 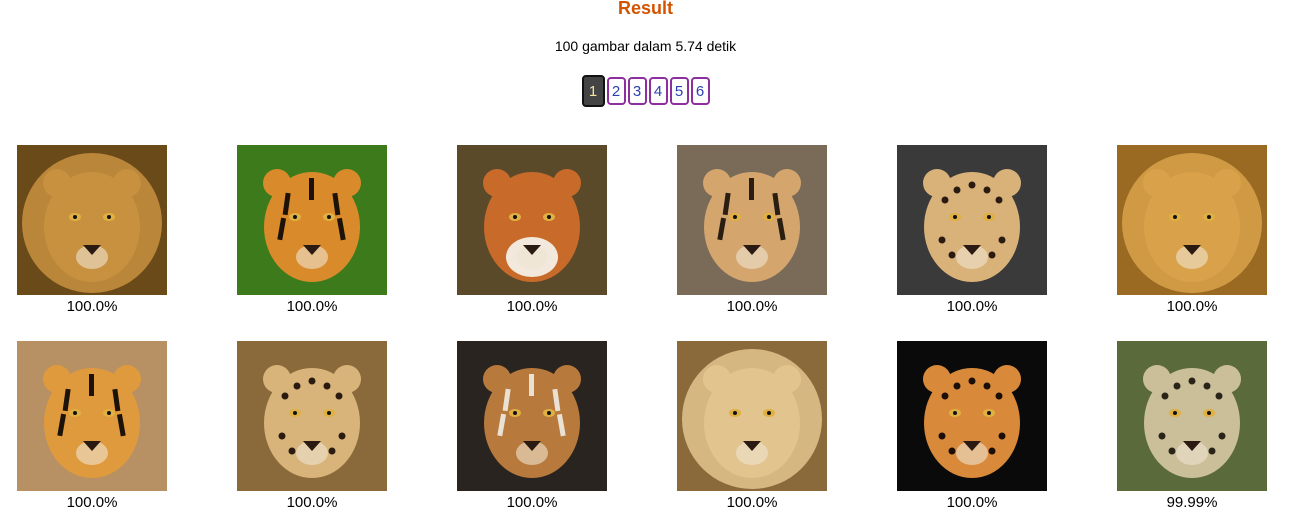 I want to click on cheetah-image, so click(x=312, y=416).